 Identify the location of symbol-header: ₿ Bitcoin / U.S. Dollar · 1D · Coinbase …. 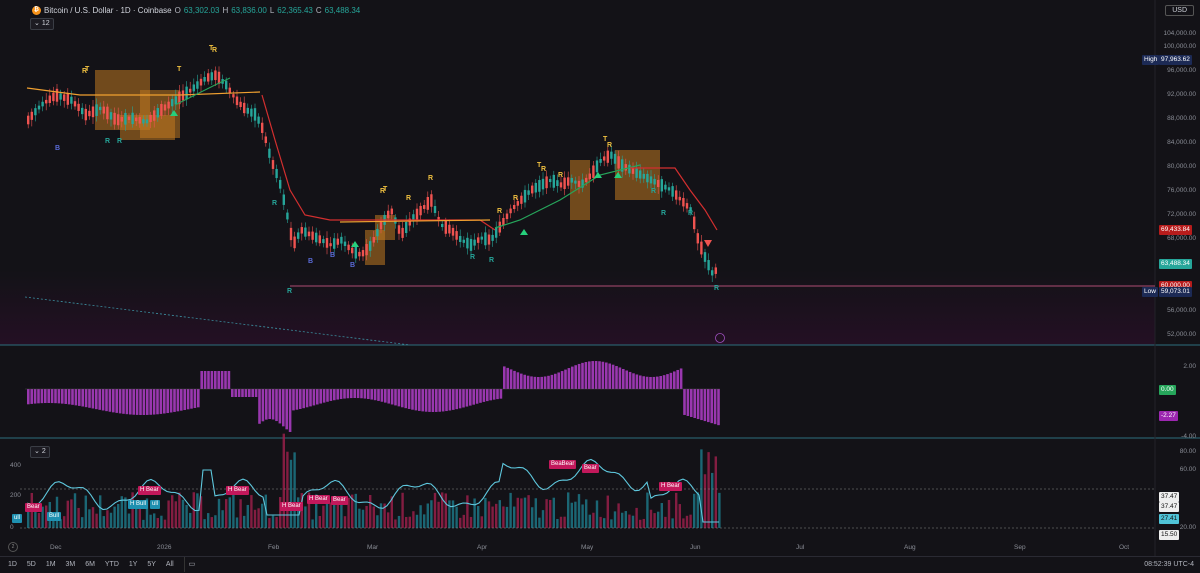
(196, 10).